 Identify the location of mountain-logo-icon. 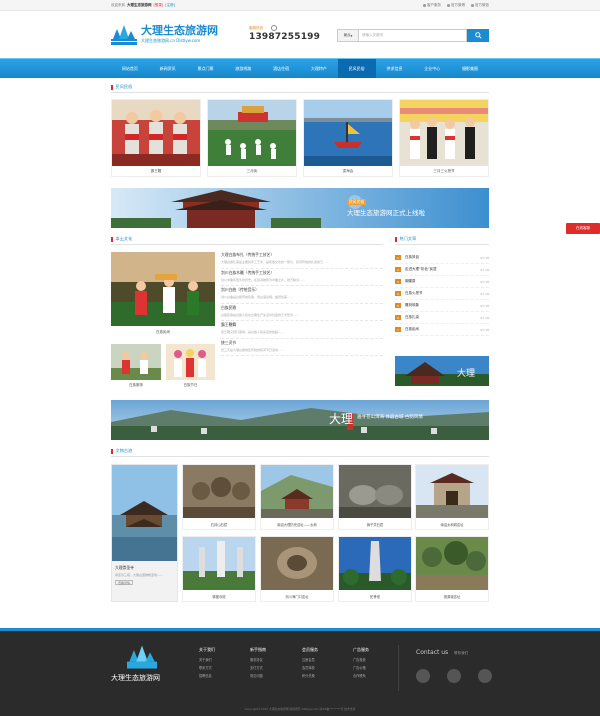
(142, 657).